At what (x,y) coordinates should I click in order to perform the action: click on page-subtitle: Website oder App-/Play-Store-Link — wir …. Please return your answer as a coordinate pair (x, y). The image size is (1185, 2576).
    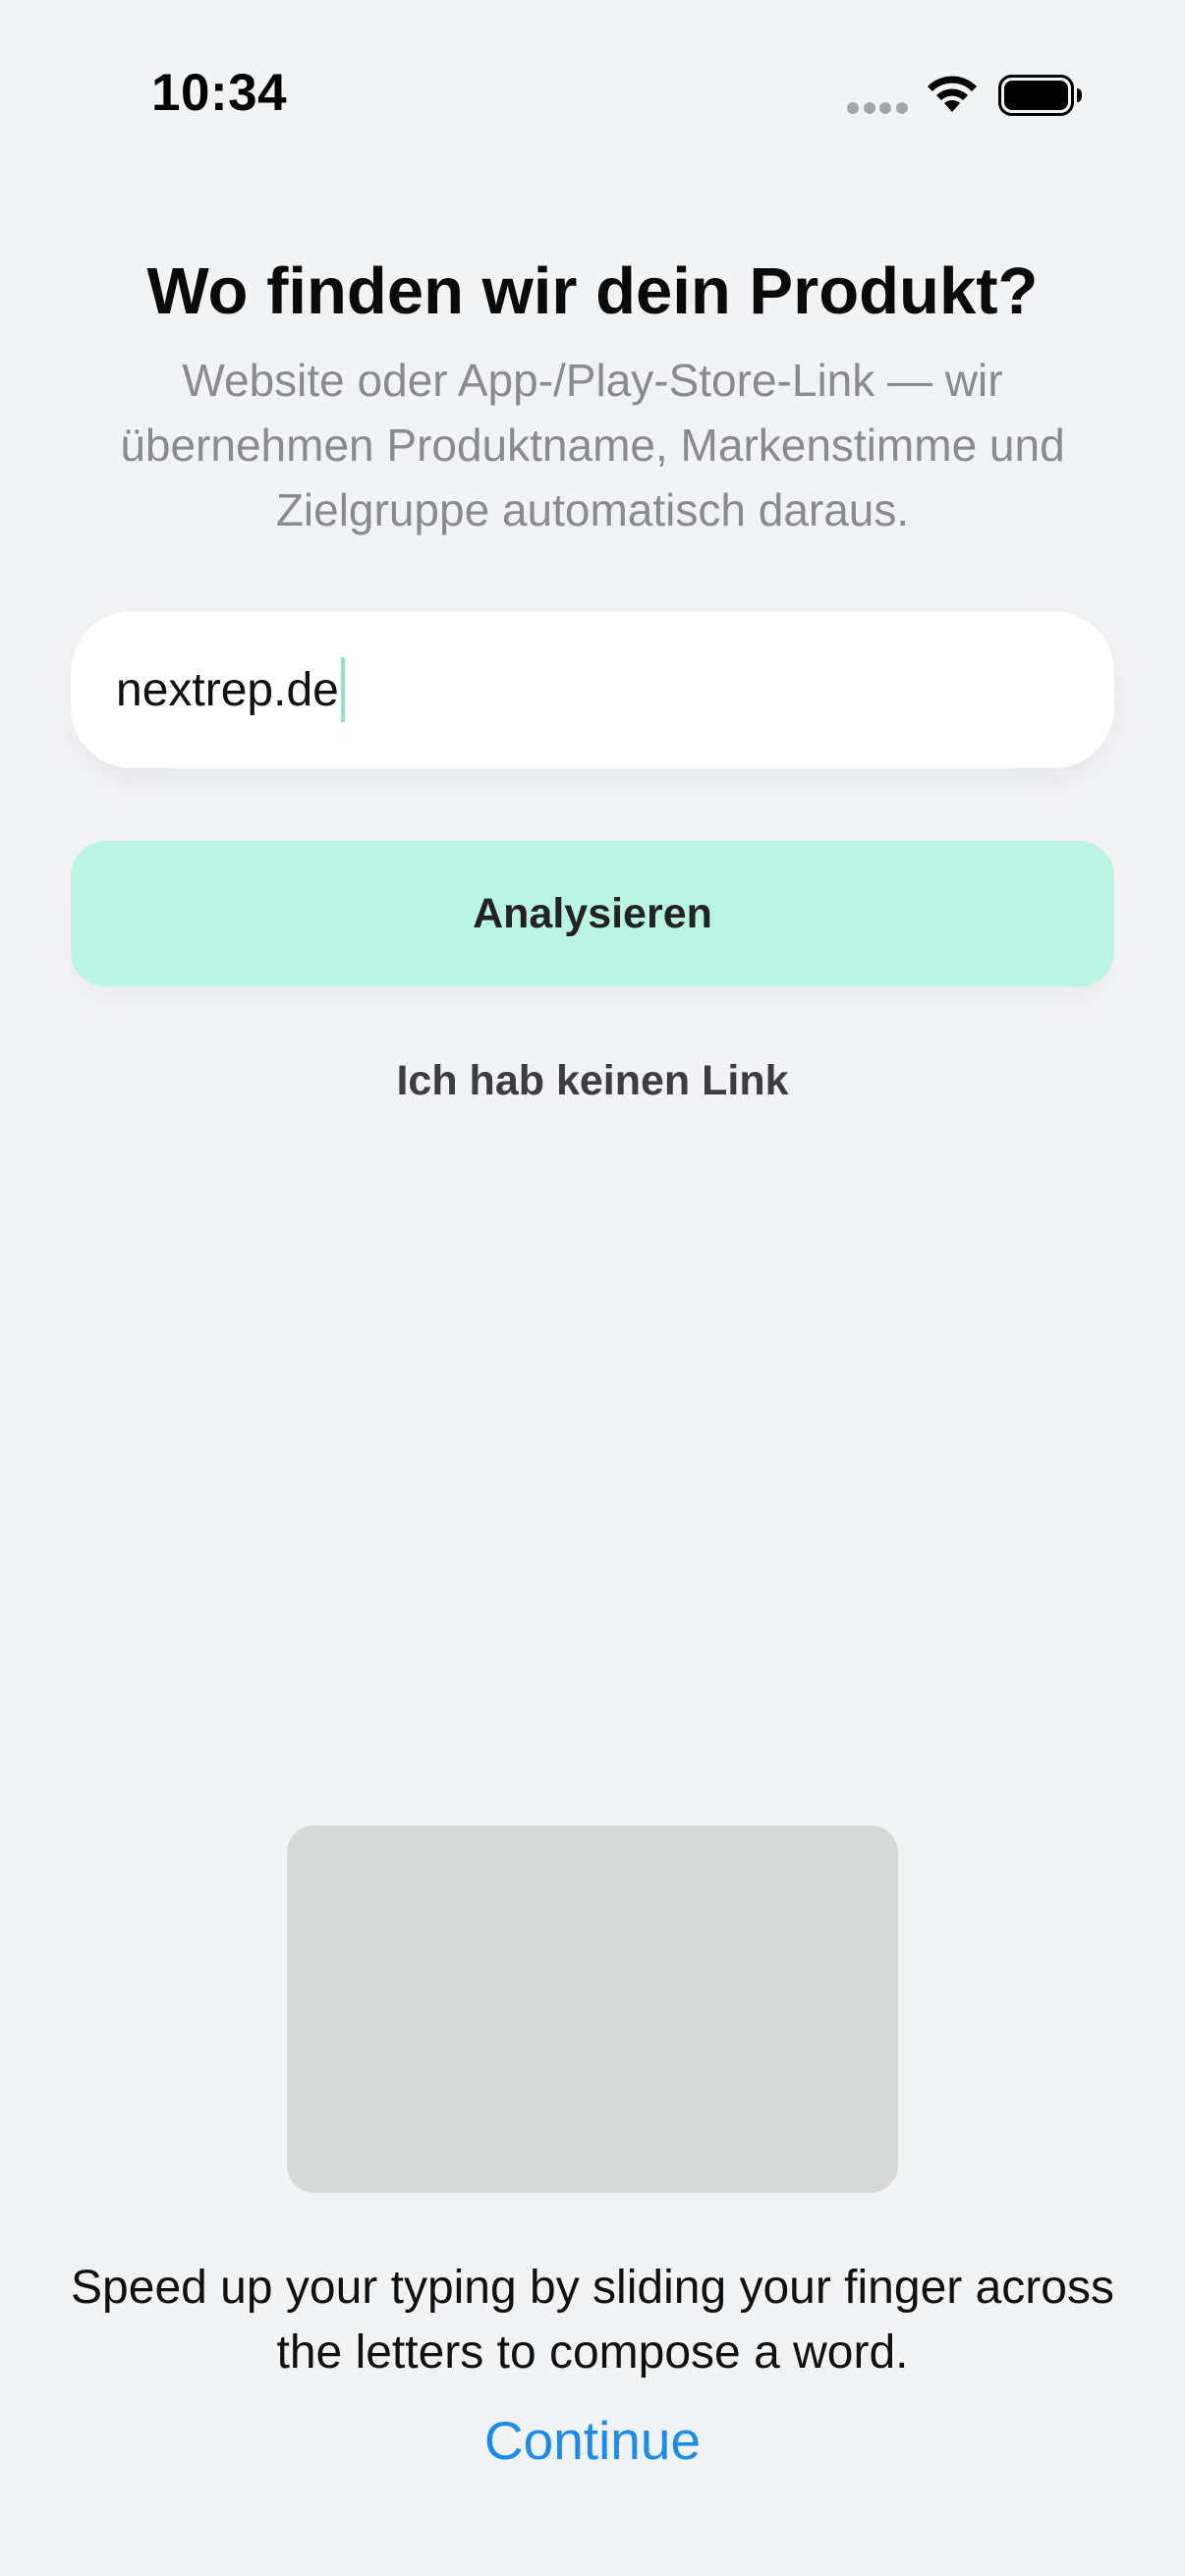
    Looking at the image, I should click on (592, 445).